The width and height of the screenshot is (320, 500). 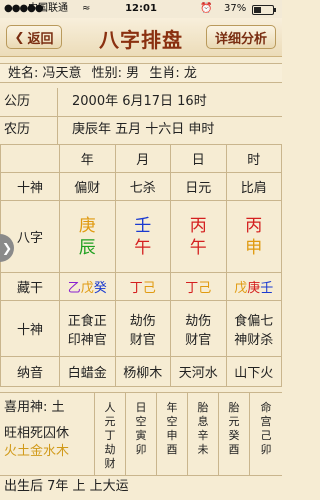 What do you see at coordinates (241, 37) in the screenshot?
I see `detail-analysis-button: 详细分析` at bounding box center [241, 37].